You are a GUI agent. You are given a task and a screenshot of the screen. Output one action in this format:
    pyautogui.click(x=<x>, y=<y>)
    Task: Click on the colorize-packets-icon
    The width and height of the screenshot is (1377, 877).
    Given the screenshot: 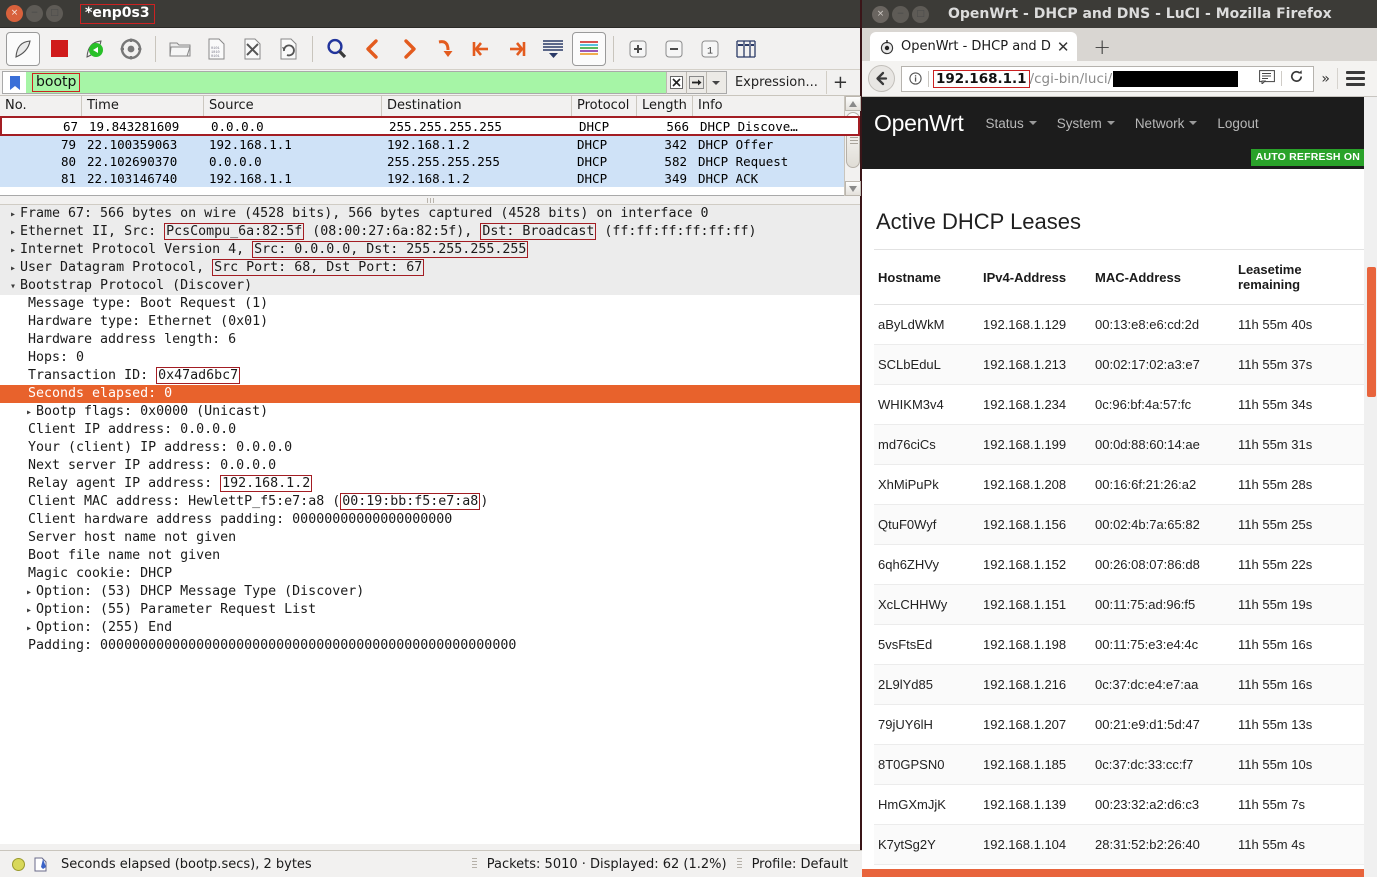 What is the action you would take?
    pyautogui.click(x=589, y=48)
    